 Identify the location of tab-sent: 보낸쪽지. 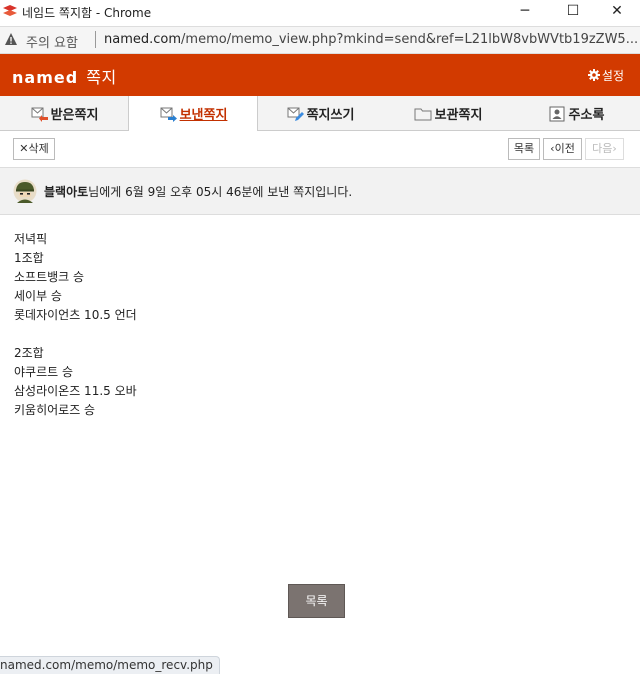
(193, 113).